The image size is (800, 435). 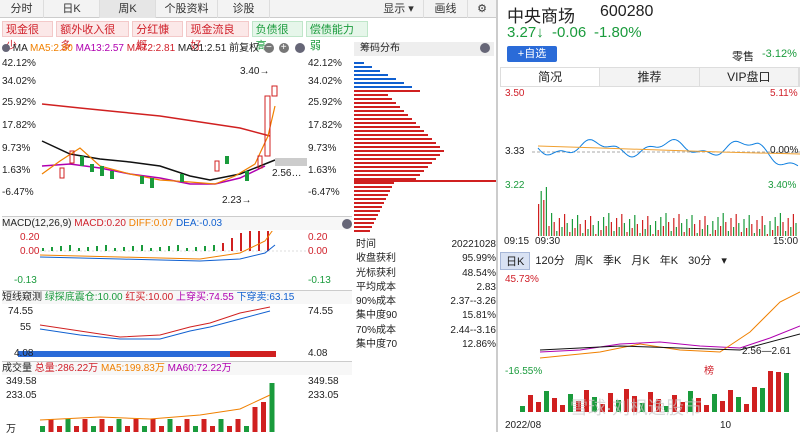 I want to click on period-more-icon: ▾, so click(x=724, y=261).